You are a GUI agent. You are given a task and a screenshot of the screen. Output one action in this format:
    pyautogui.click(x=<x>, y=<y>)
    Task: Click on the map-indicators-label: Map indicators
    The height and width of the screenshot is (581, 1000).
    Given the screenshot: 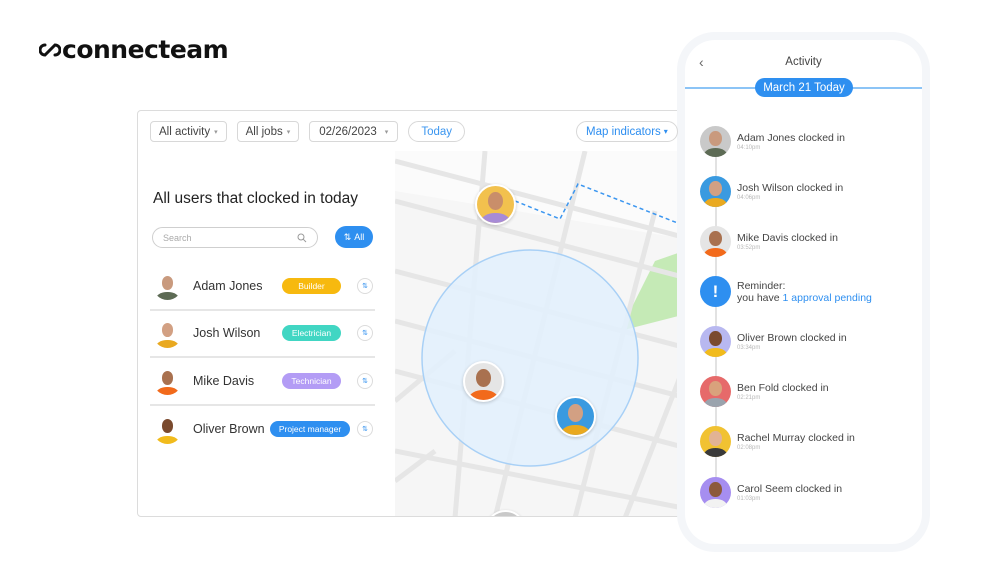 What is the action you would take?
    pyautogui.click(x=623, y=131)
    